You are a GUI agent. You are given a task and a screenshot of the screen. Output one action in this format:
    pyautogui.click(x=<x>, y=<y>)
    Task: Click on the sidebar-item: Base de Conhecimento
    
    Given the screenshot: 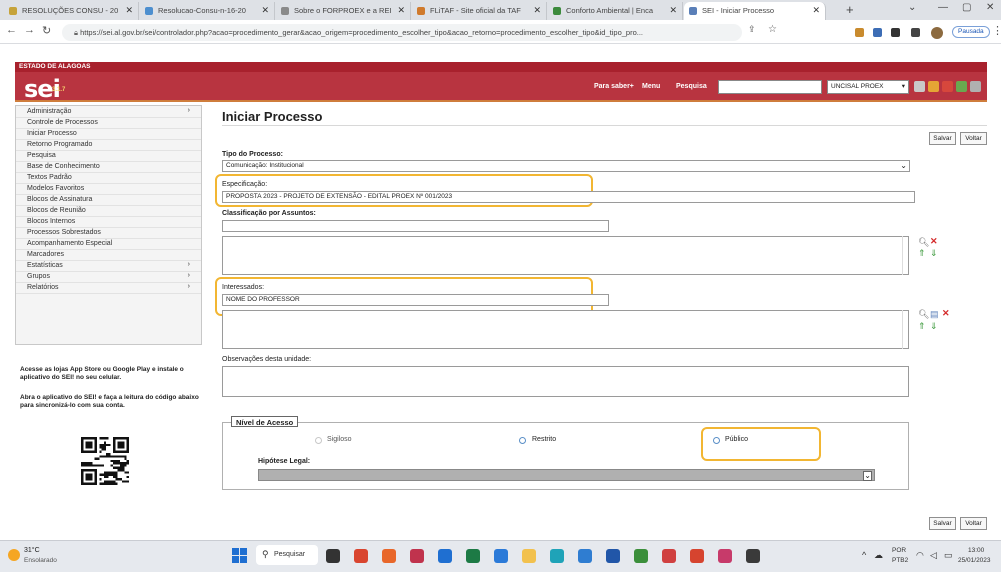 What is the action you would take?
    pyautogui.click(x=108, y=167)
    